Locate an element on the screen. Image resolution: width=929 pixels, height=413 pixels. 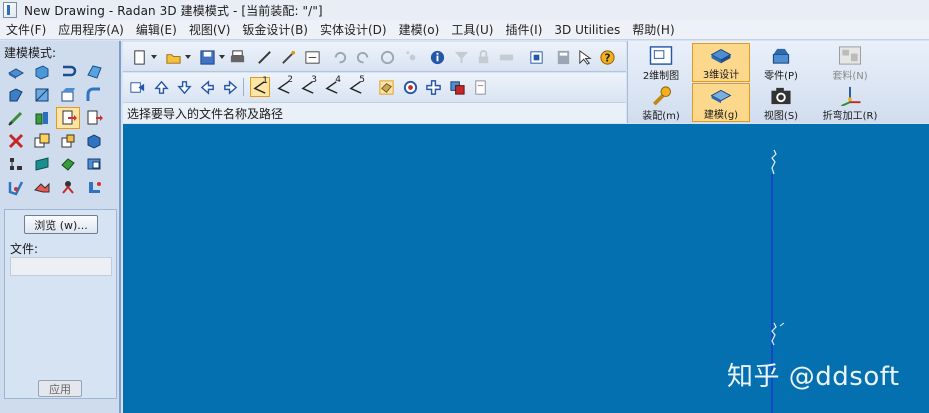
mode-part-button: 零件(P) is located at coordinates (781, 62).